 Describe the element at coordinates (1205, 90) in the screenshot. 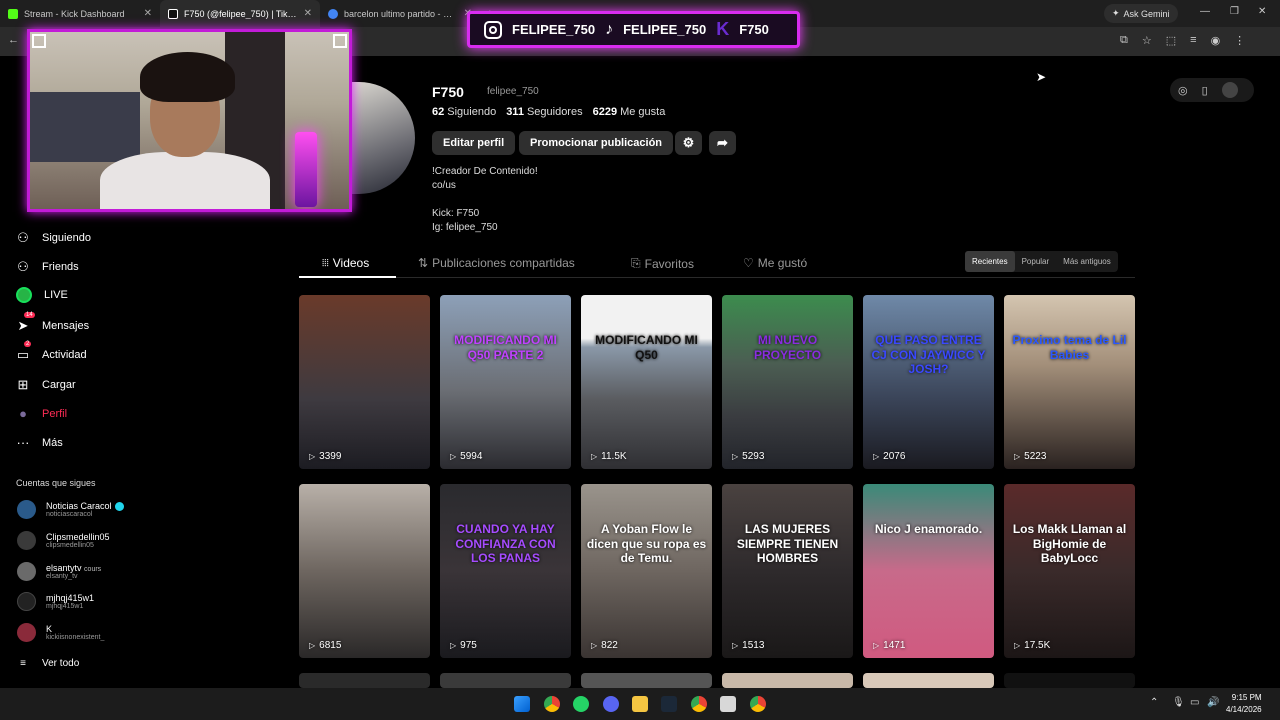

I see `device-icon: ▯` at that location.